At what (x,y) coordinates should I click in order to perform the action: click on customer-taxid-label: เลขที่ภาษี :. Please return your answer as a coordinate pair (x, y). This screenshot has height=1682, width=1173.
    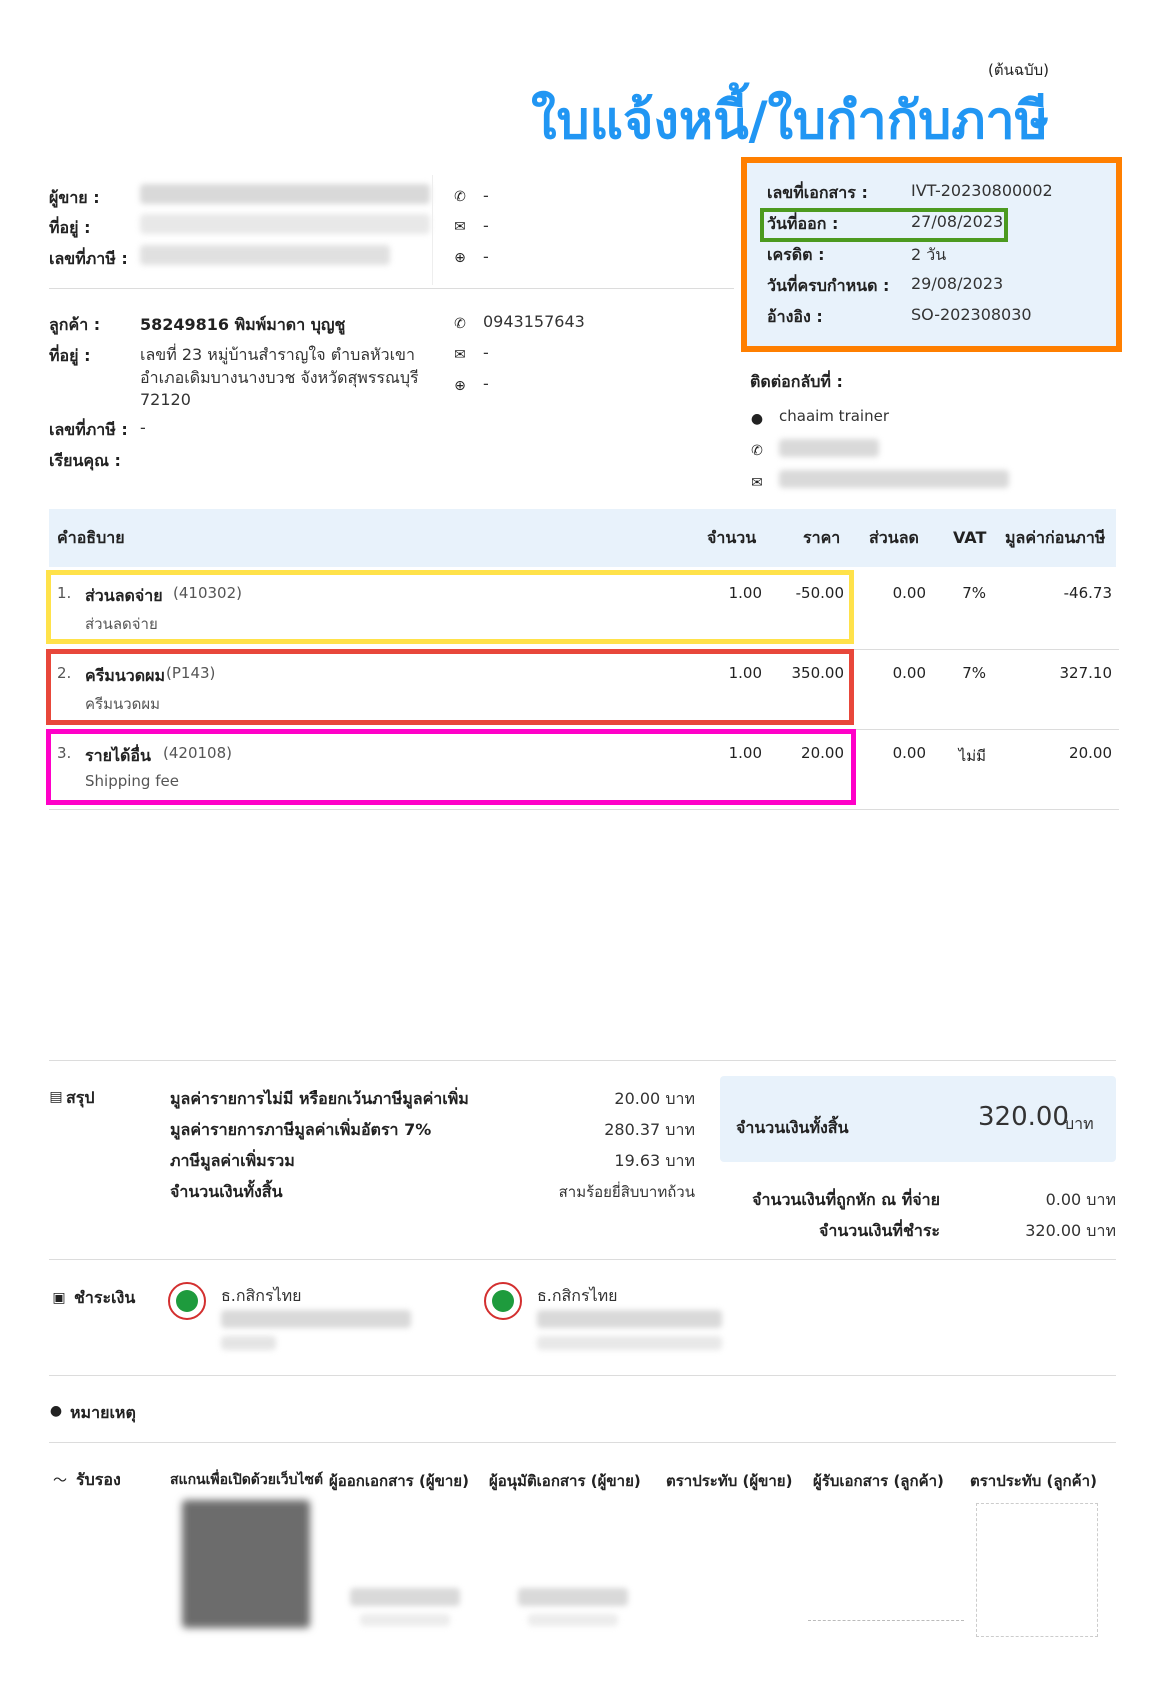
    Looking at the image, I should click on (88, 429).